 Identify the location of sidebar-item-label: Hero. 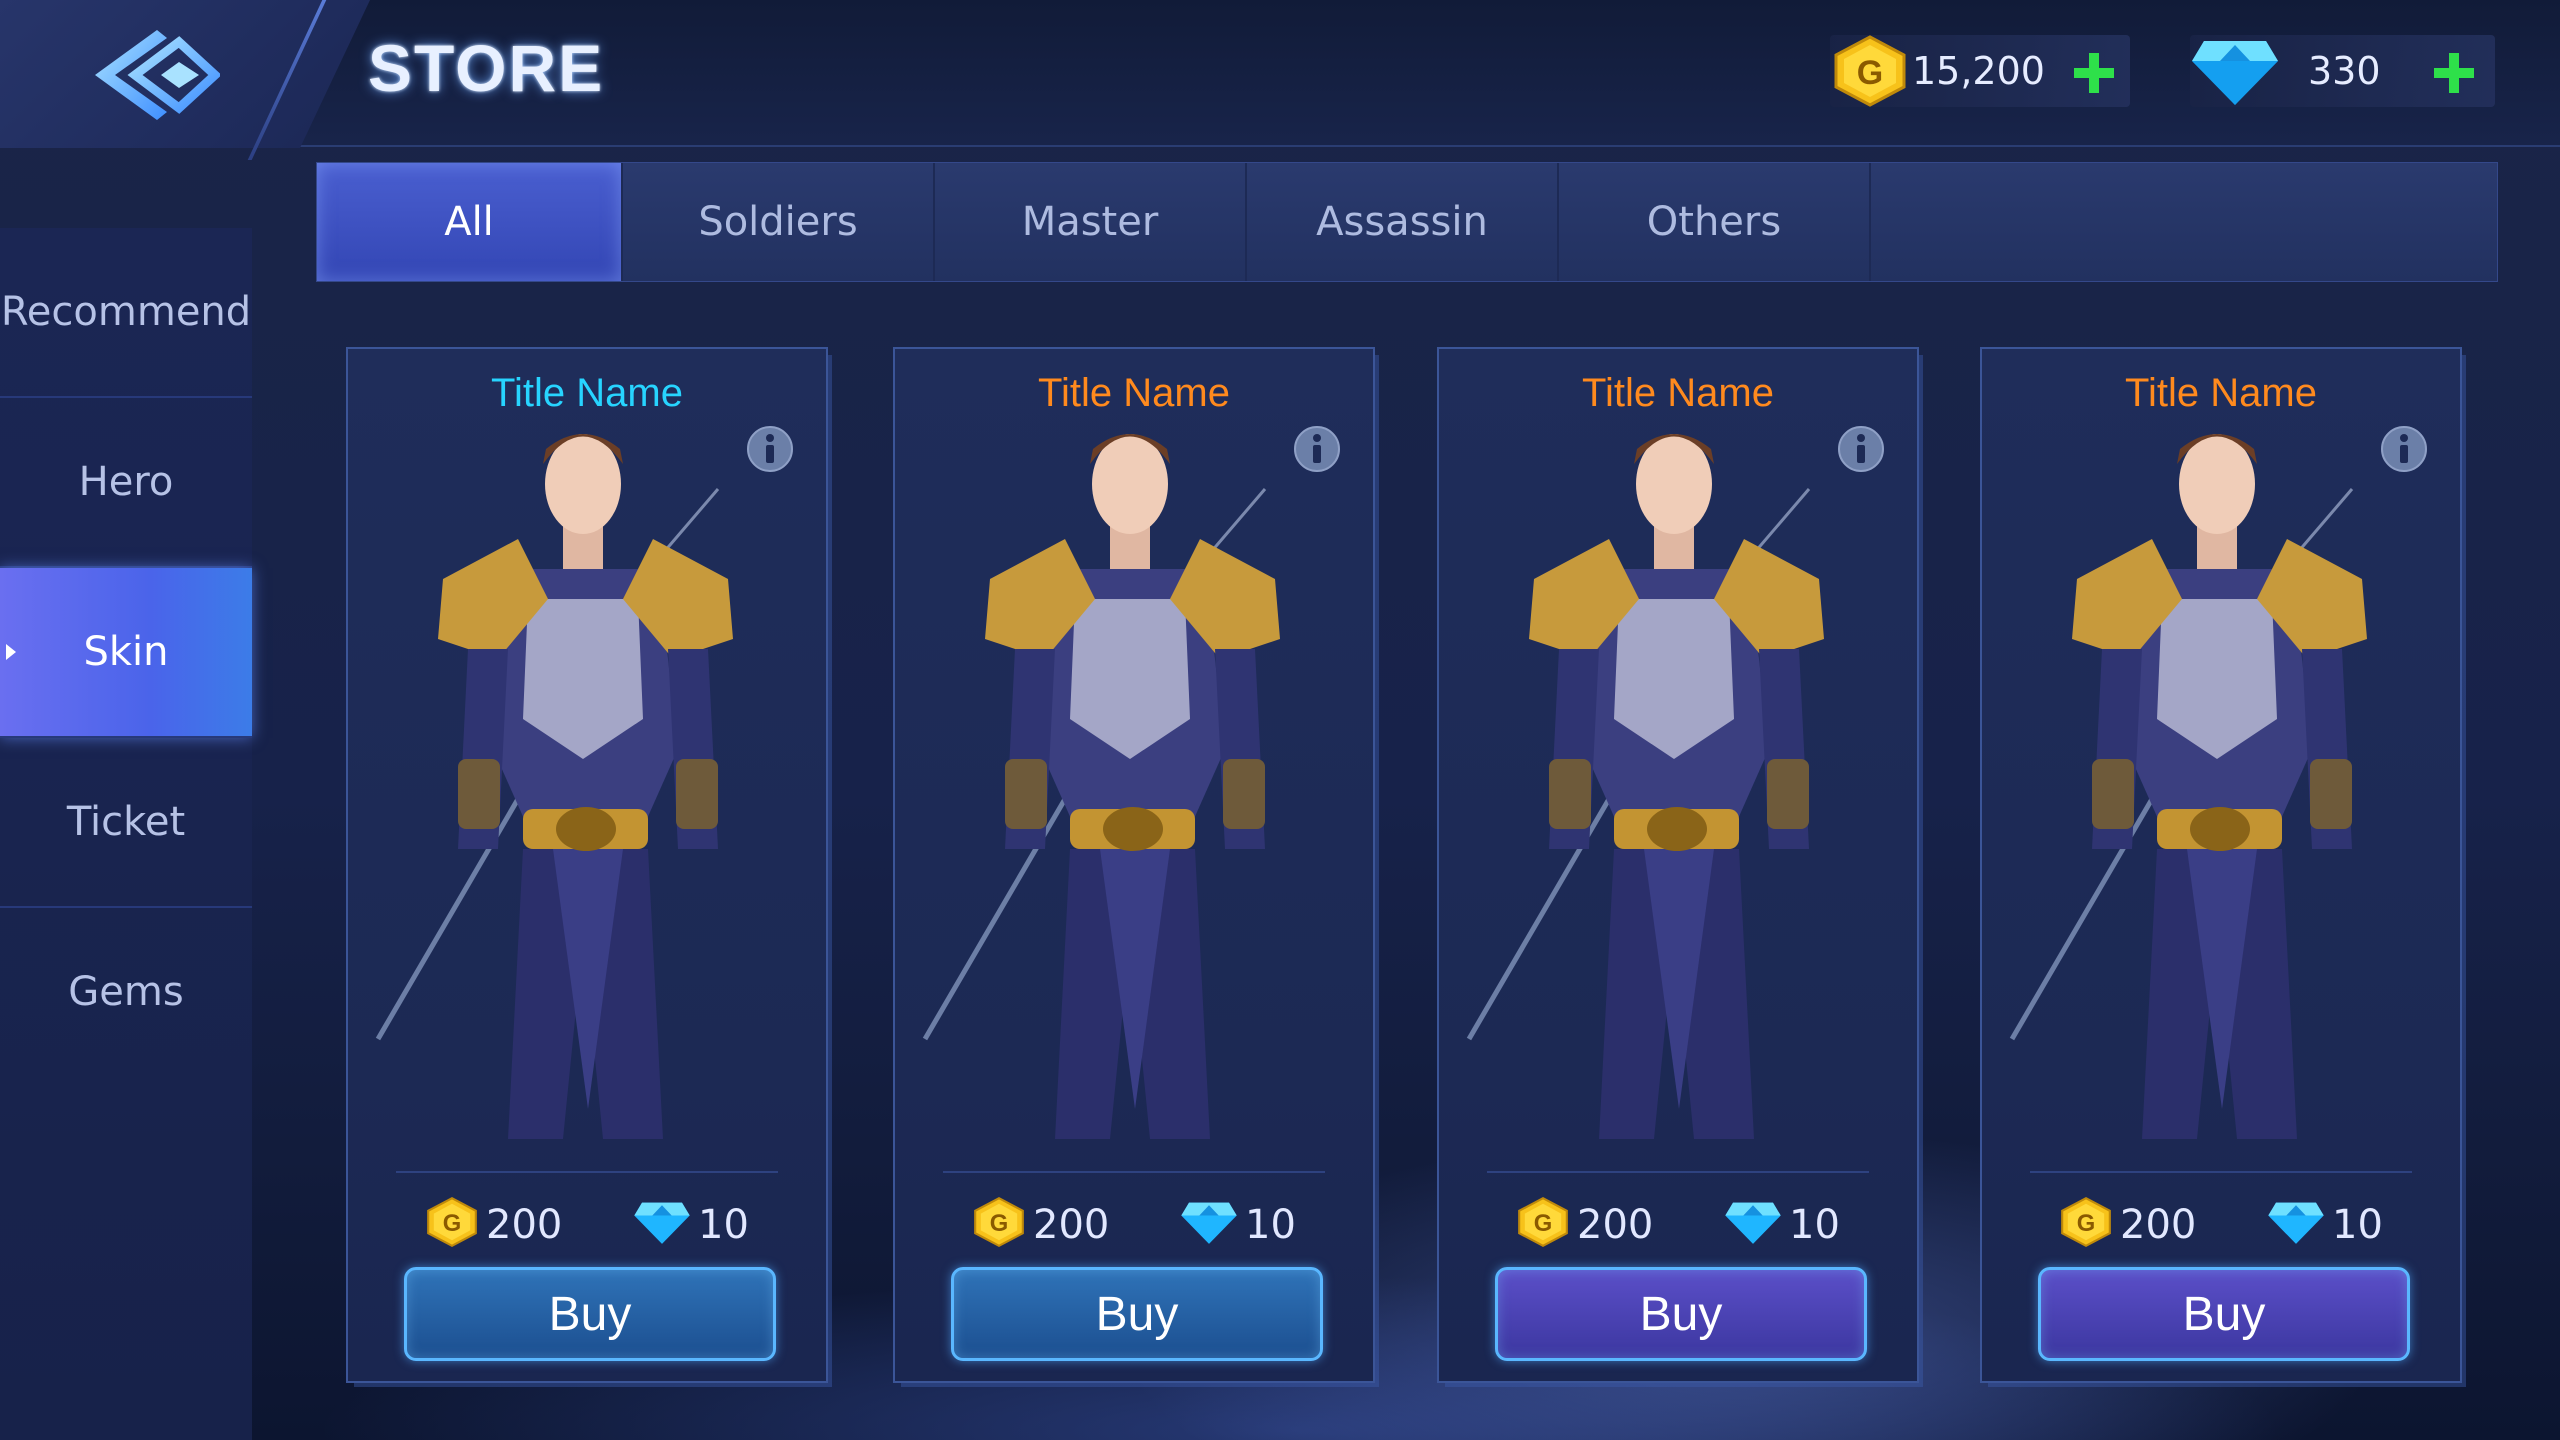
(126, 482).